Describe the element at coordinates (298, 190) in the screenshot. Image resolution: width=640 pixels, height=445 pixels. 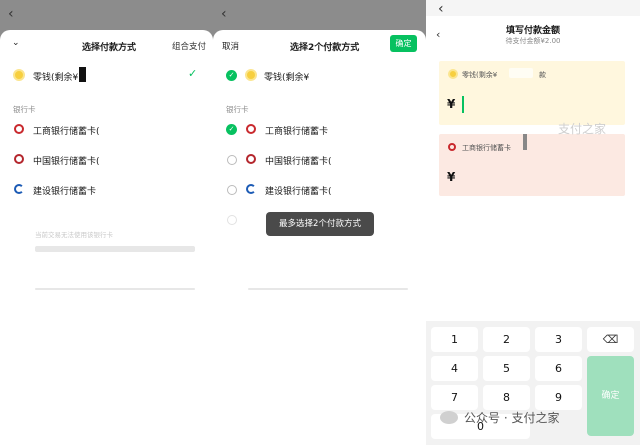
I see `bank-option-ccb: 建设银行储蓄卡(` at that location.